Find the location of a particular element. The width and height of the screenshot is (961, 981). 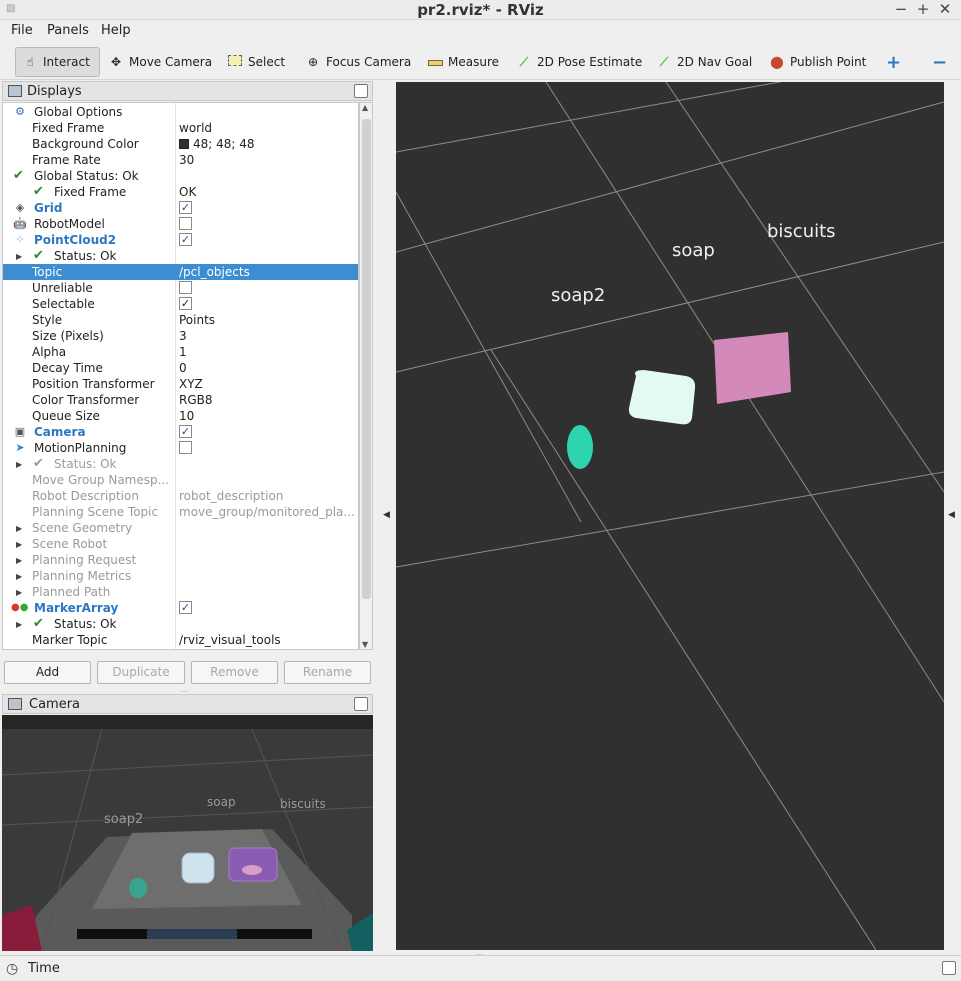

row-value: 10 is located at coordinates (267, 416).